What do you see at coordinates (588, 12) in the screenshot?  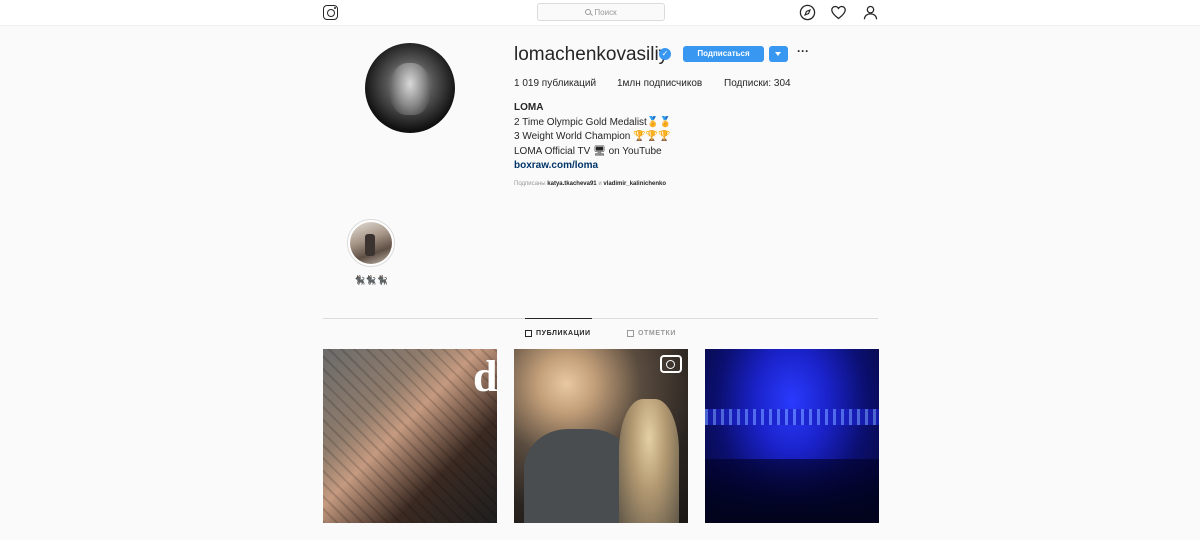 I see `search-icon` at bounding box center [588, 12].